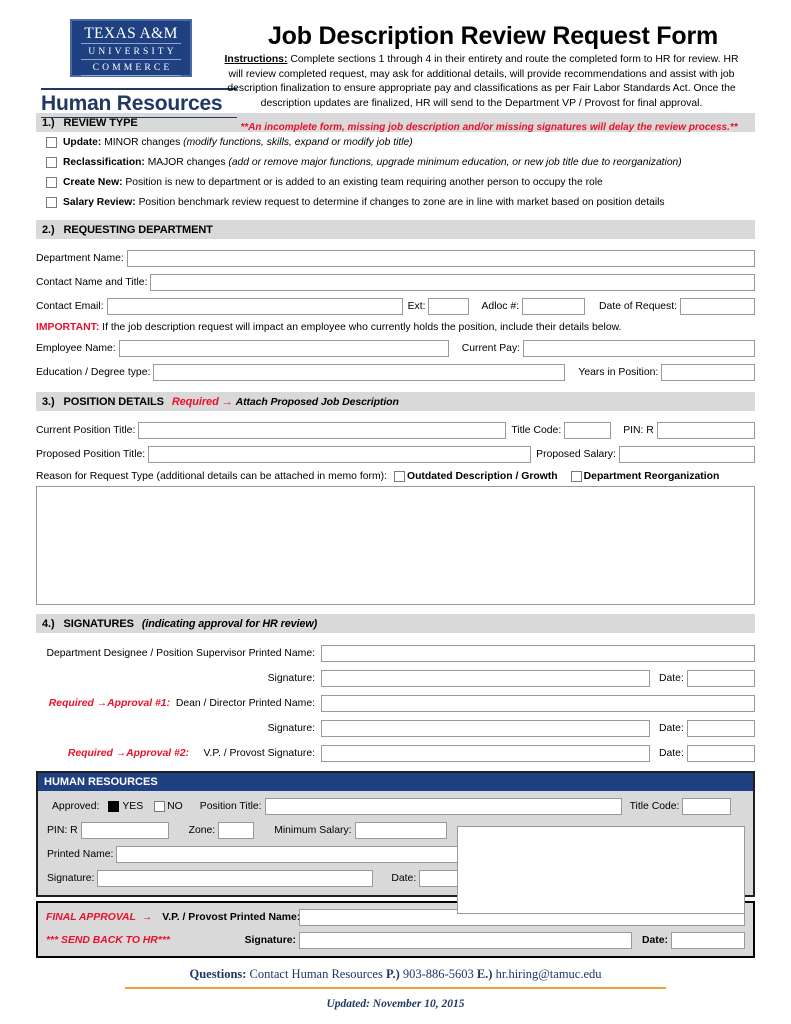  I want to click on final-signature-input, so click(465, 940).